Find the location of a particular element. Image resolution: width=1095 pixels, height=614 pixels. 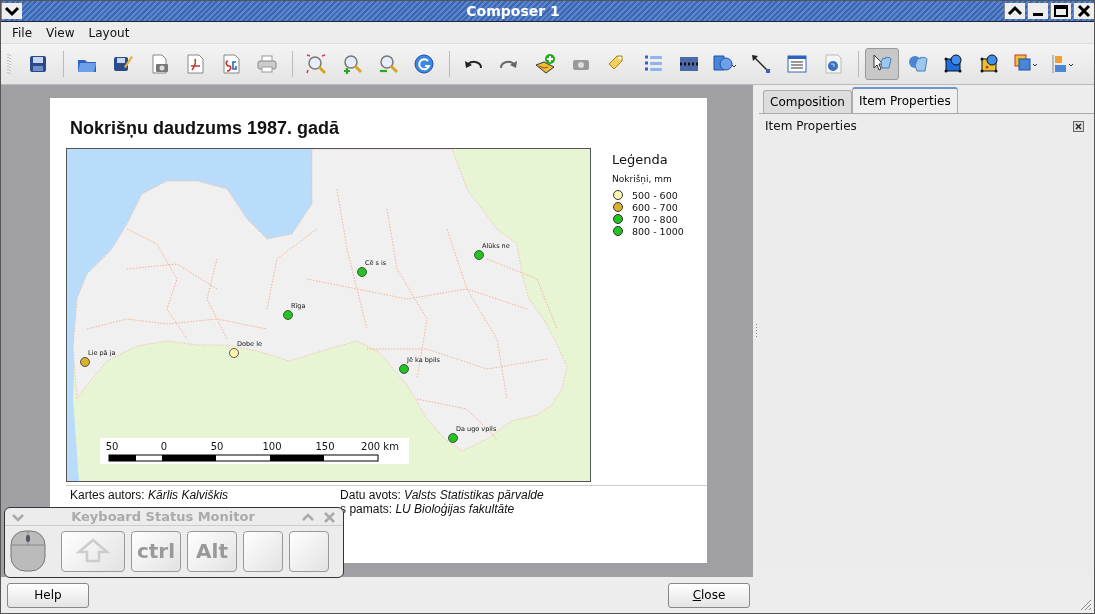

help-button: Help is located at coordinates (48, 595).